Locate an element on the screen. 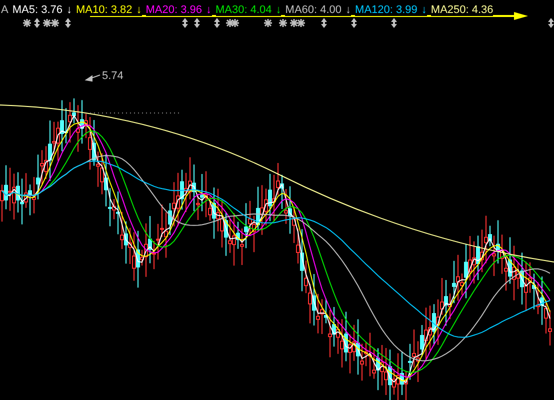  legend-label: MA250: 4.36 is located at coordinates (462, 10).